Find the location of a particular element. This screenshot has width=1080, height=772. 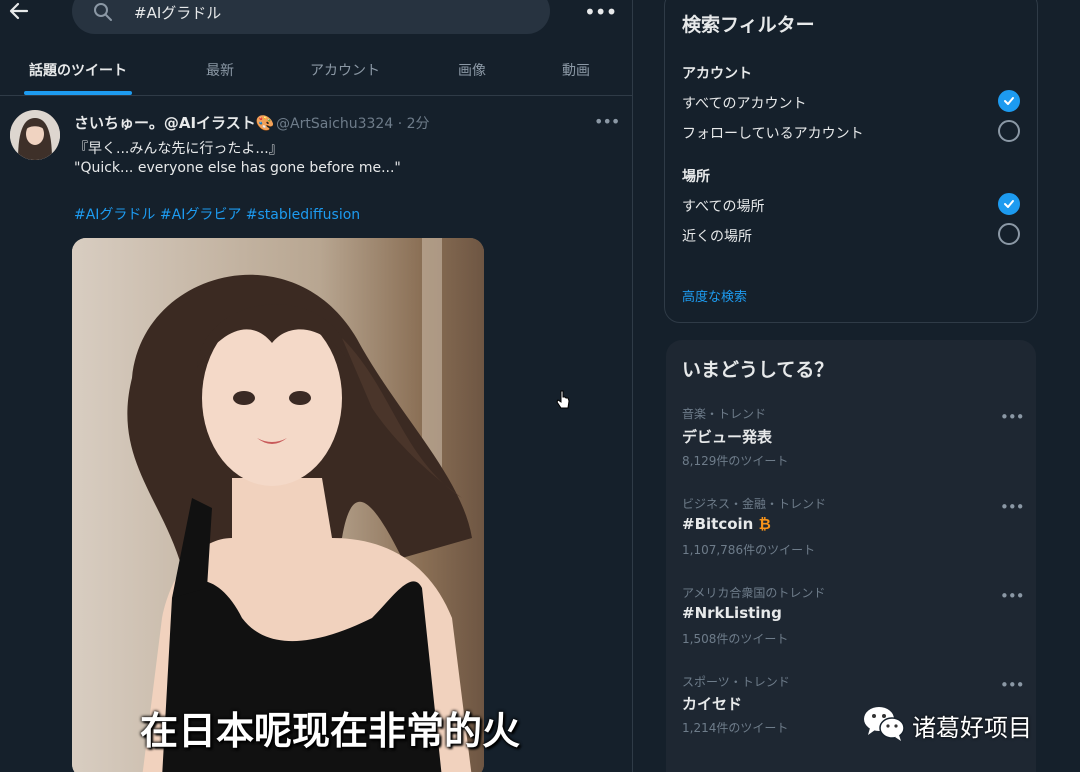

tab-top: 話題のツイート is located at coordinates (78, 70).